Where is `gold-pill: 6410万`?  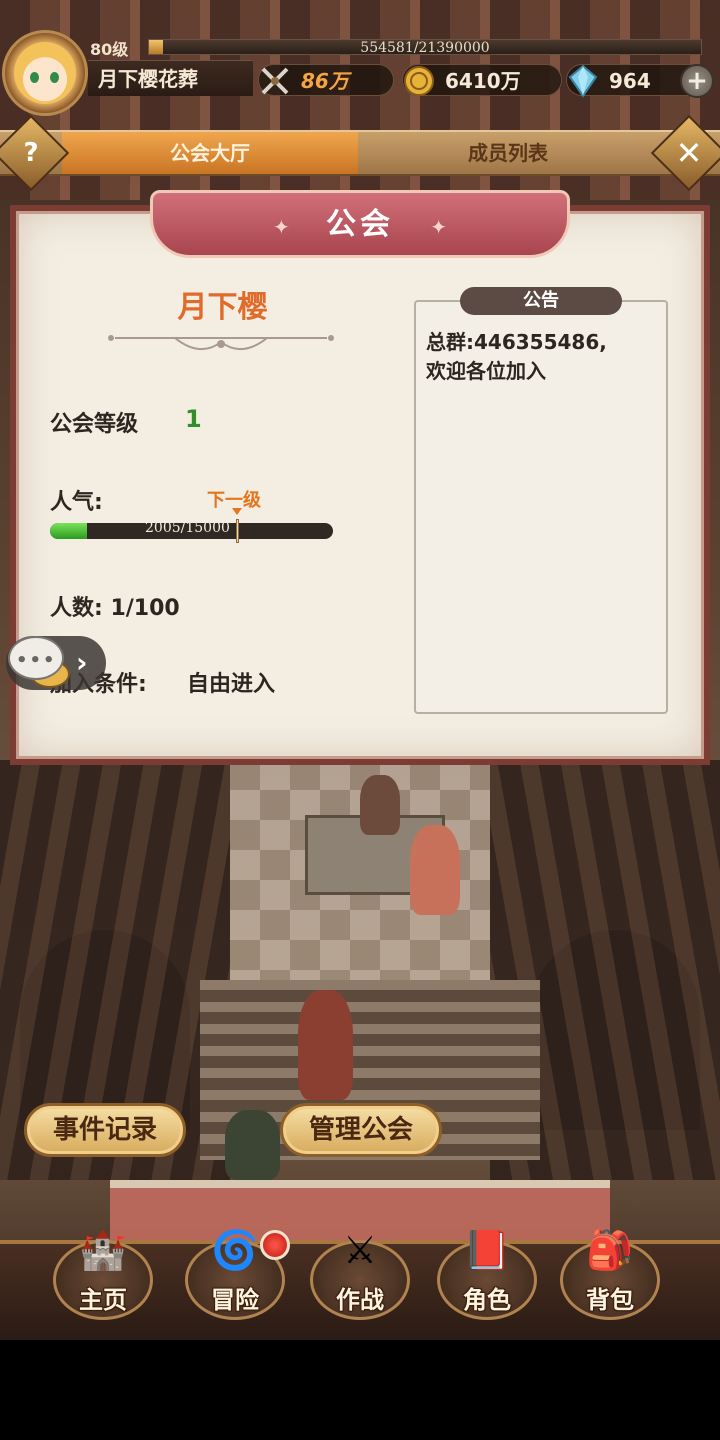 gold-pill: 6410万 is located at coordinates (482, 80).